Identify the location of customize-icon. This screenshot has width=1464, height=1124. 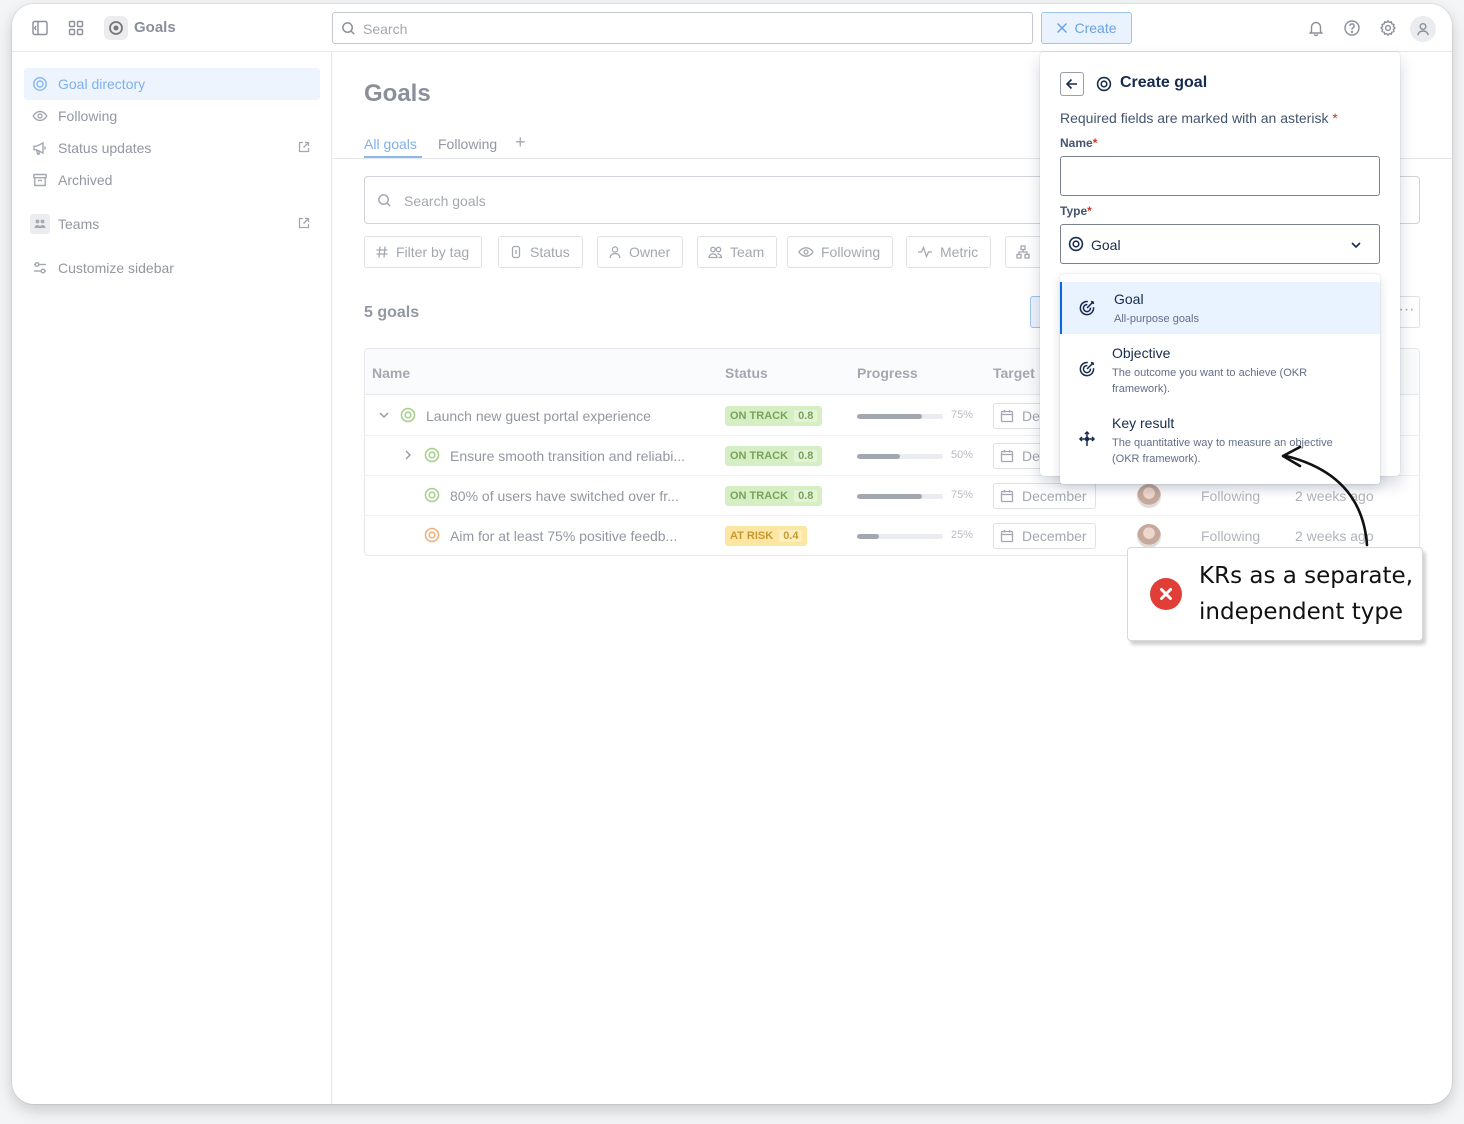
(40, 268).